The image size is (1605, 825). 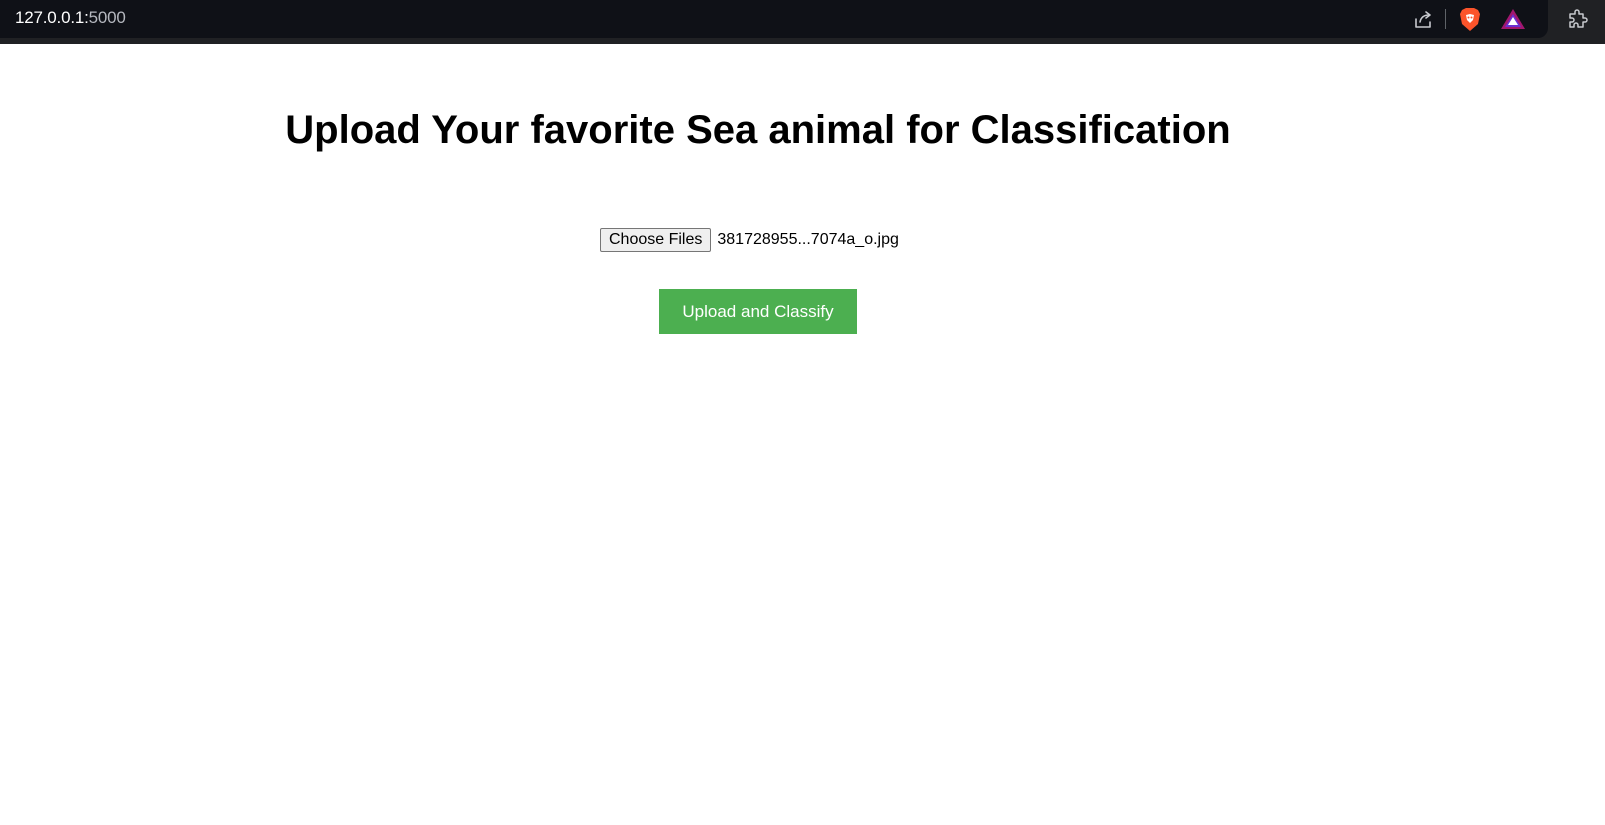 What do you see at coordinates (1578, 20) in the screenshot?
I see `extensions-icon` at bounding box center [1578, 20].